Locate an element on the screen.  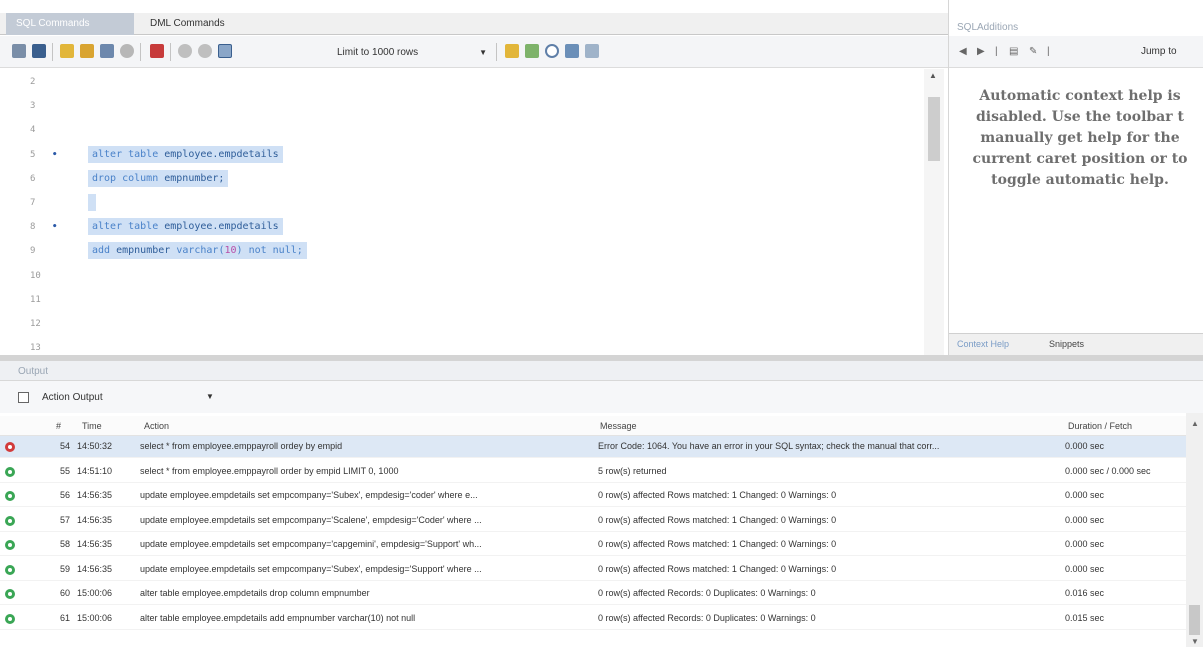
wrap-icon is located at coordinates (592, 51).